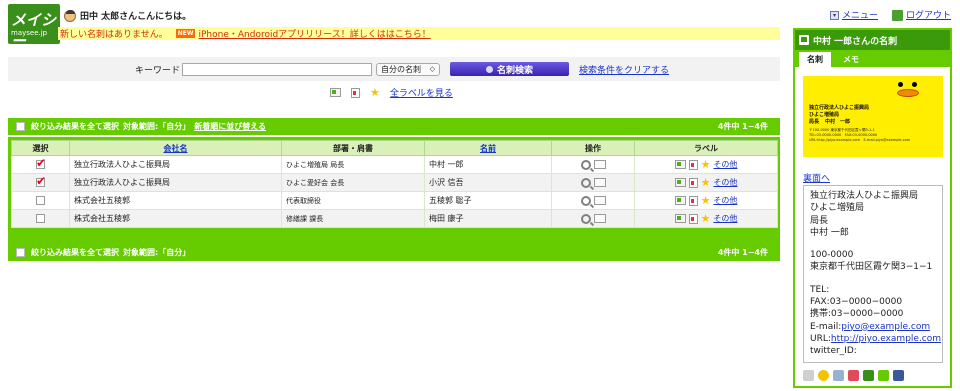 The image size is (960, 391). Describe the element at coordinates (408, 69) in the screenshot. I see `scope-select: 自分の名刺 ◇` at that location.